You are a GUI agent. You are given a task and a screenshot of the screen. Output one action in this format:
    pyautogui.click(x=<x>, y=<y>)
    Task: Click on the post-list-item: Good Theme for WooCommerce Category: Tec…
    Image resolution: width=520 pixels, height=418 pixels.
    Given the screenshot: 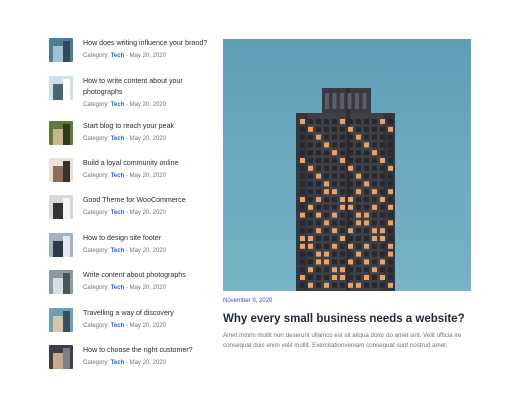 What is the action you would take?
    pyautogui.click(x=131, y=207)
    